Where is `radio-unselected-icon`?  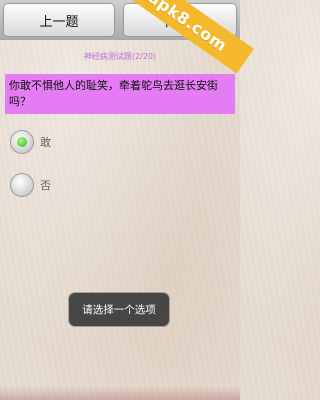
radio-unselected-icon is located at coordinates (22, 185).